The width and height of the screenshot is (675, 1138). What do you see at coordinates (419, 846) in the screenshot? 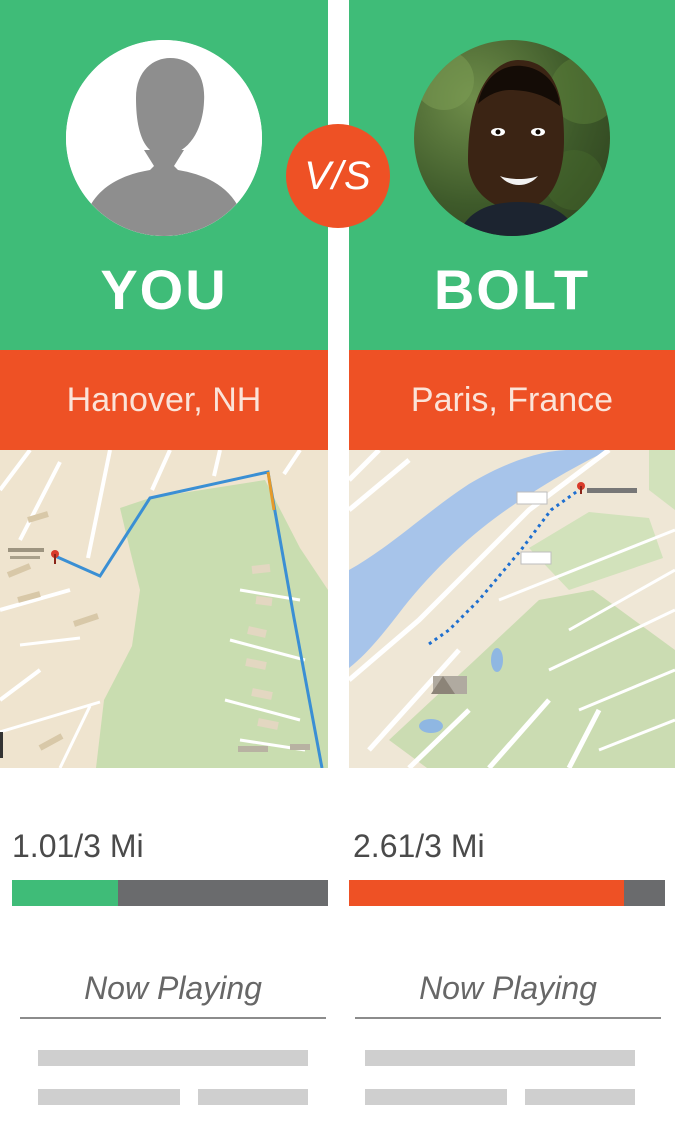
I see `distance-readout: 2.61/3 Mi` at bounding box center [419, 846].